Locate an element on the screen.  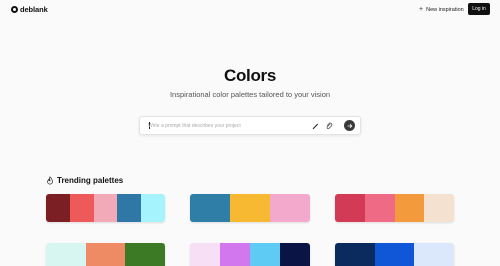
new-inspiration-label: New inspiration is located at coordinates (445, 9).